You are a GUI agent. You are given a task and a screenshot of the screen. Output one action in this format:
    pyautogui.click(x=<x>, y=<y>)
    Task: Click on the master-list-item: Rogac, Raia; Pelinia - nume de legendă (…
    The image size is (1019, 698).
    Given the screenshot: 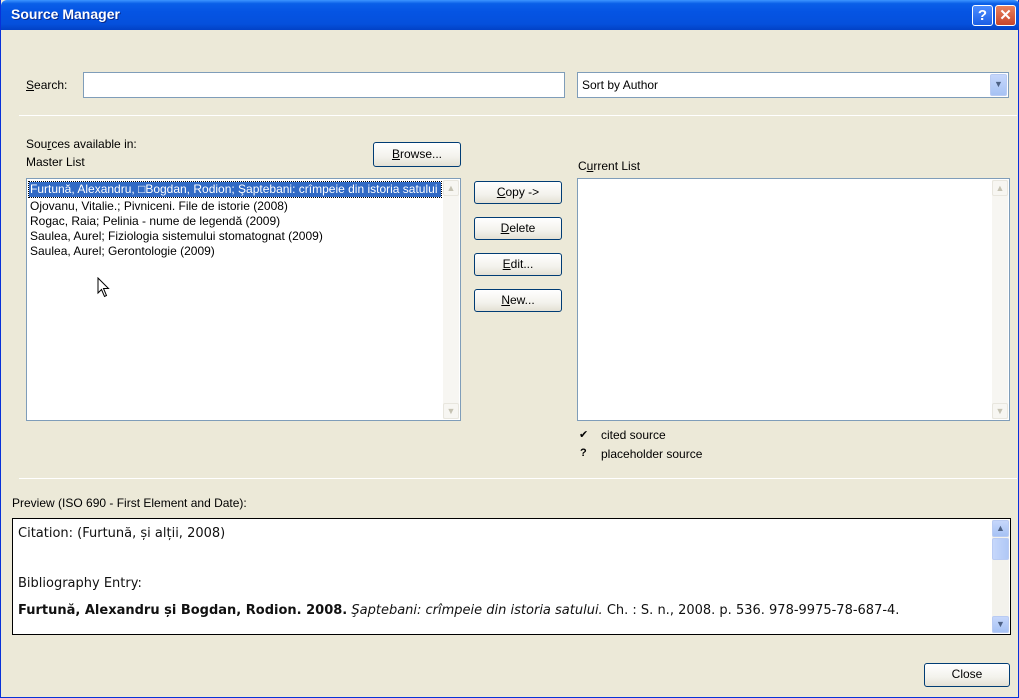 What is the action you would take?
    pyautogui.click(x=154, y=221)
    